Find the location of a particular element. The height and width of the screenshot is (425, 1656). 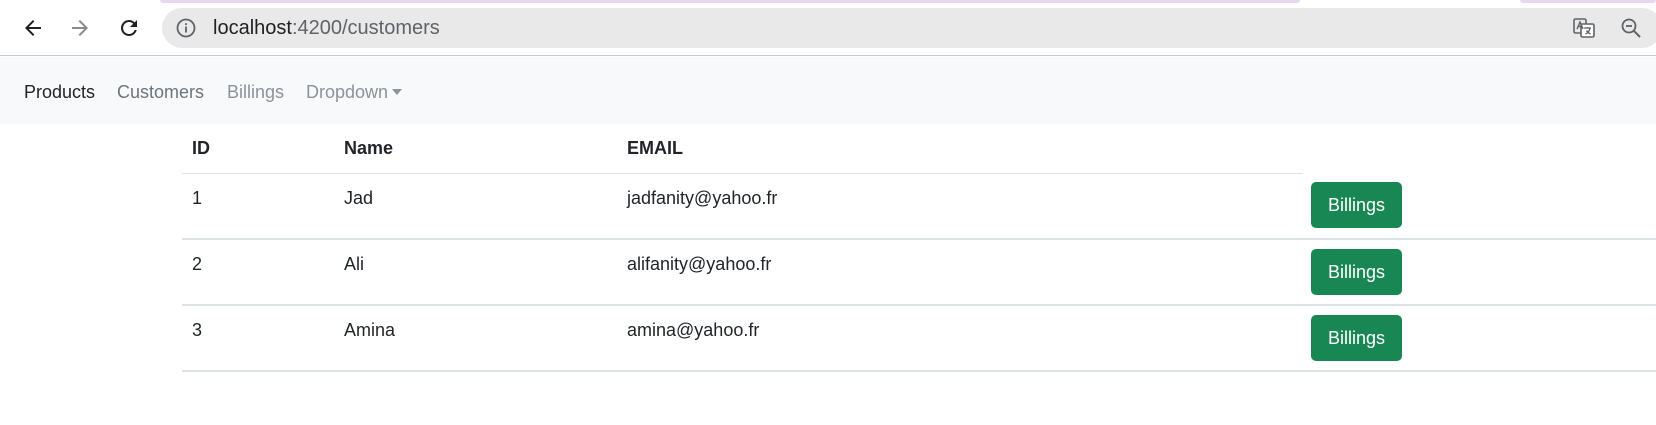

column-header-name: Name is located at coordinates (475, 149).